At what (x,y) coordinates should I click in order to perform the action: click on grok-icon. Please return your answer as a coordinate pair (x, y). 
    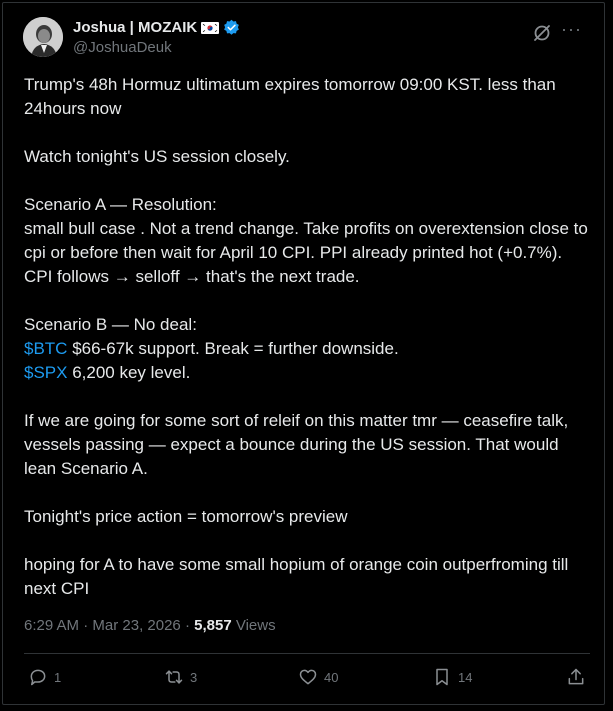
    Looking at the image, I should click on (542, 33).